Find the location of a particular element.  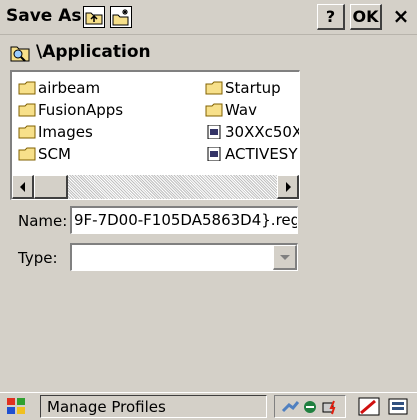

taskbar: Manage Profiles is located at coordinates (208, 406).